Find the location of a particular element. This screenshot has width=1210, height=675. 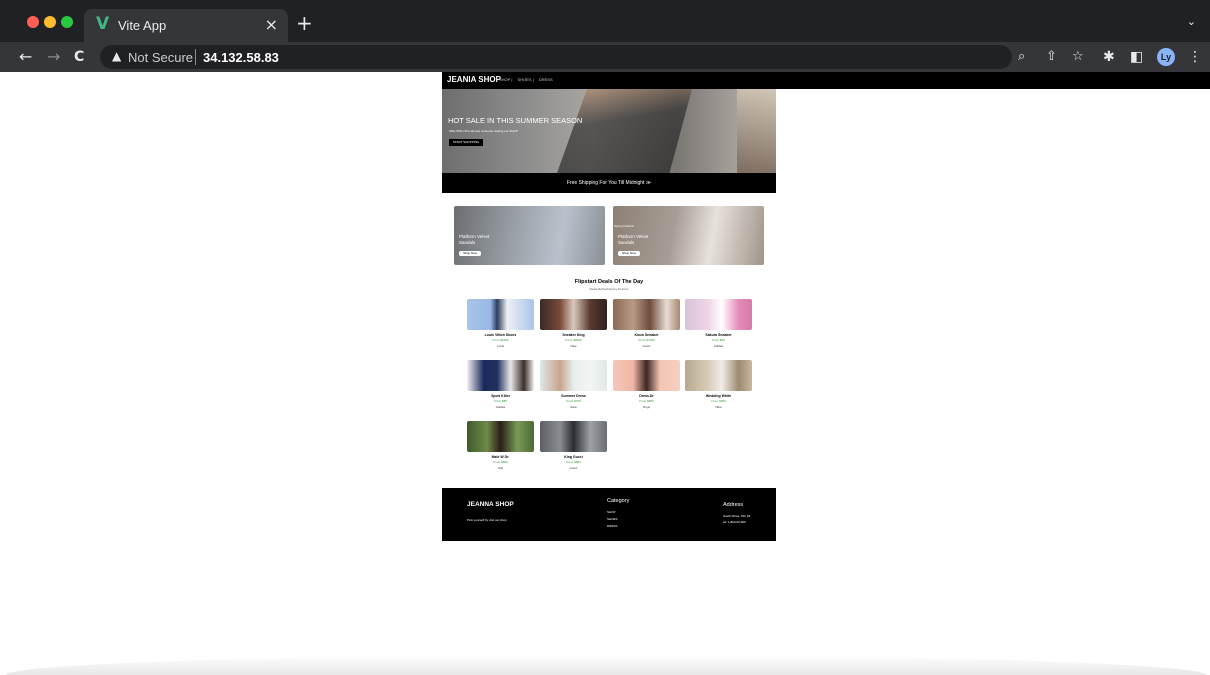

site-brand: JEANIA SHOP is located at coordinates (474, 79).